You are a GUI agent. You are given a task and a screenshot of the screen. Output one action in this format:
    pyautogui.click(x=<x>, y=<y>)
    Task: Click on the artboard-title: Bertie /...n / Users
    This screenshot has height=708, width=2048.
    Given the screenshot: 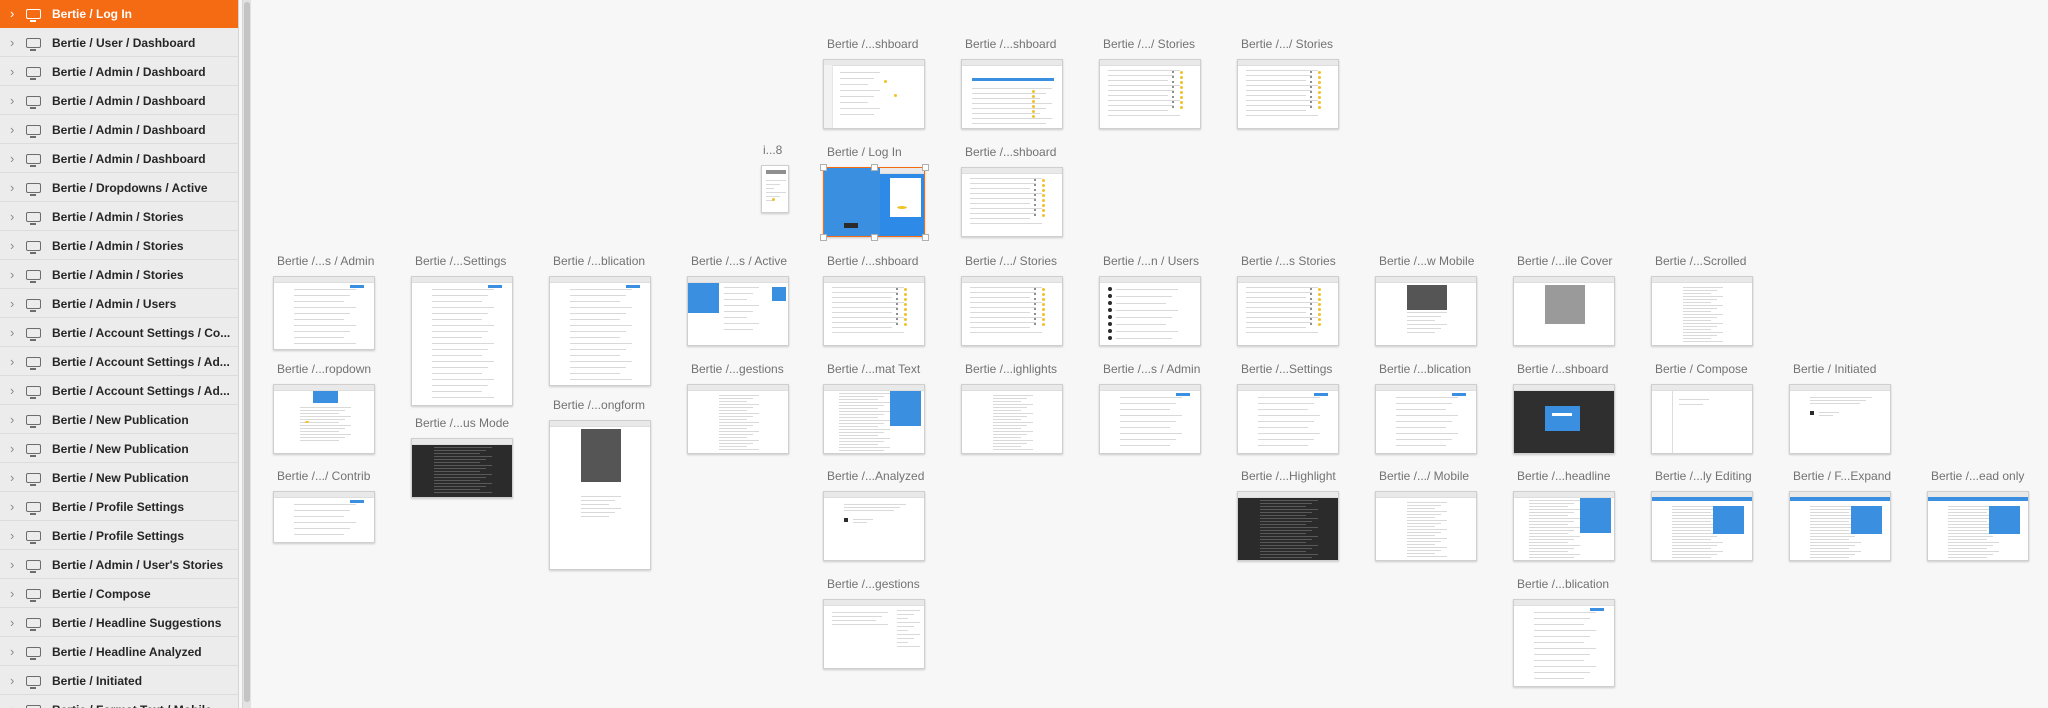 What is the action you would take?
    pyautogui.click(x=1151, y=261)
    